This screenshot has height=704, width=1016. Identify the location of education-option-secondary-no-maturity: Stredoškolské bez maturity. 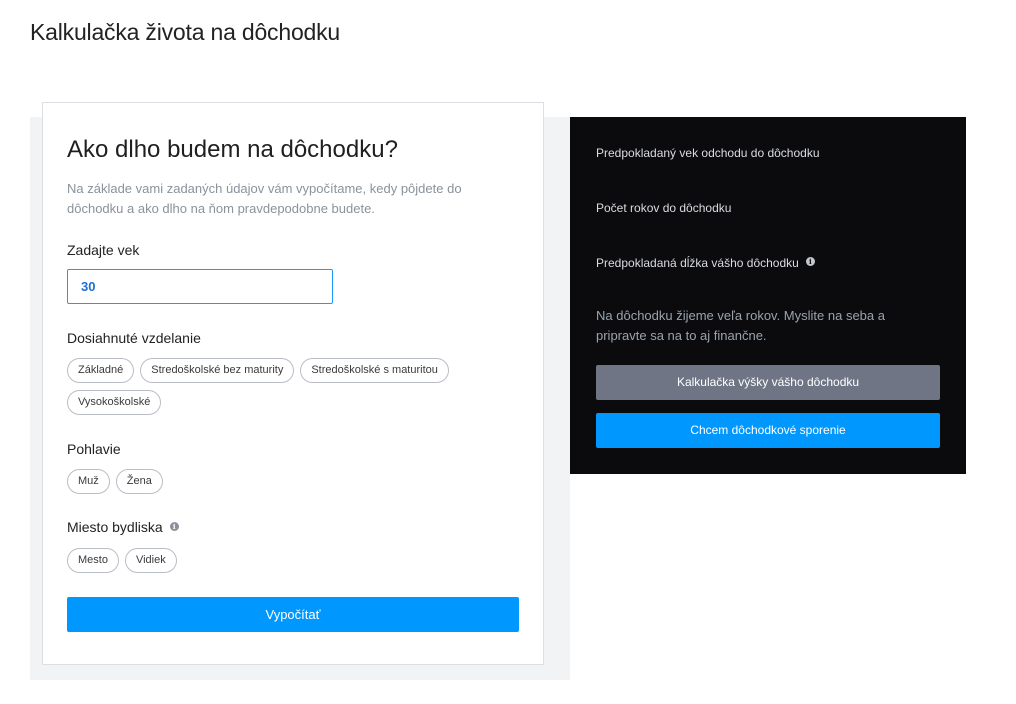
(217, 370).